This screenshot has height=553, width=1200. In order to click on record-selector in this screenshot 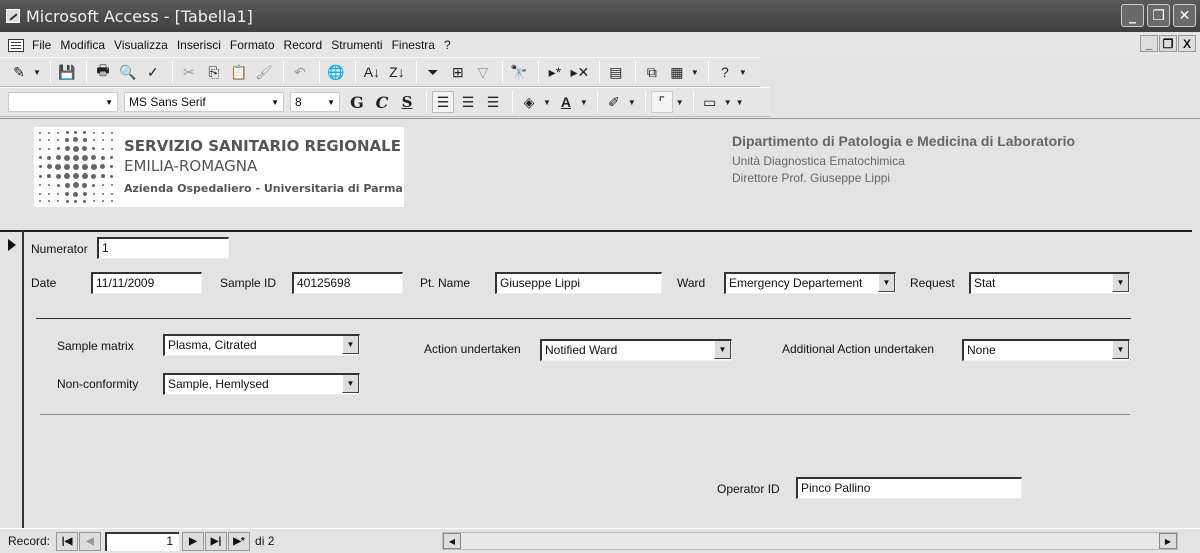, I will do `click(12, 380)`.